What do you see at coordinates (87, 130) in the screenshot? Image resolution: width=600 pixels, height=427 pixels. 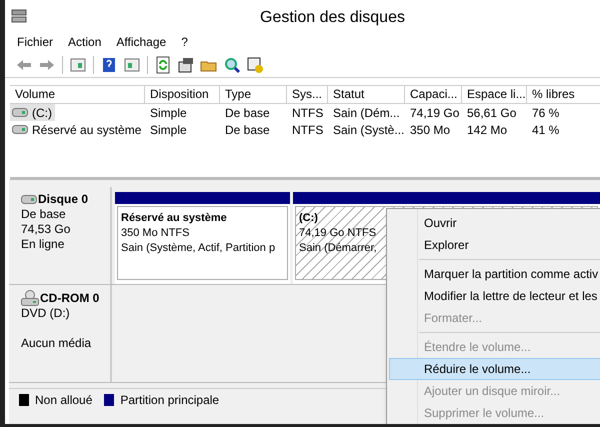 I see `table-cell-text: Réservé au système` at bounding box center [87, 130].